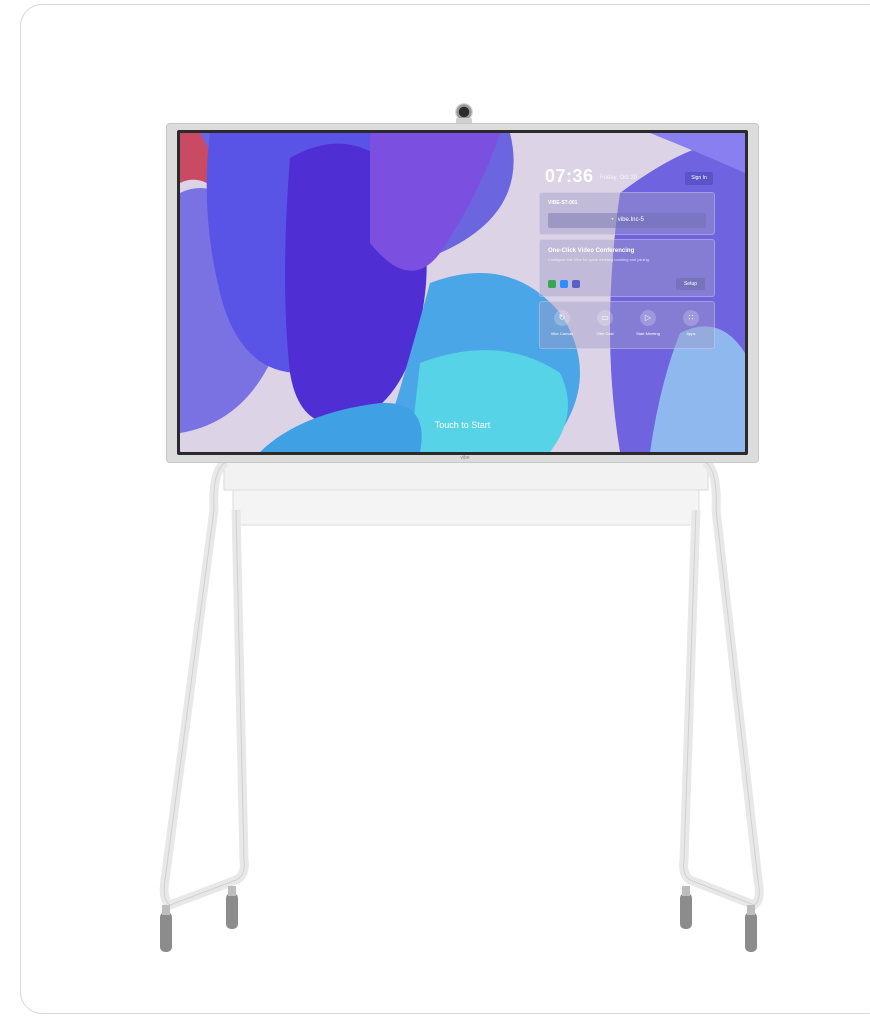 The height and width of the screenshot is (1018, 870). What do you see at coordinates (619, 178) in the screenshot?
I see `clock-date: Friday, Oct 20` at bounding box center [619, 178].